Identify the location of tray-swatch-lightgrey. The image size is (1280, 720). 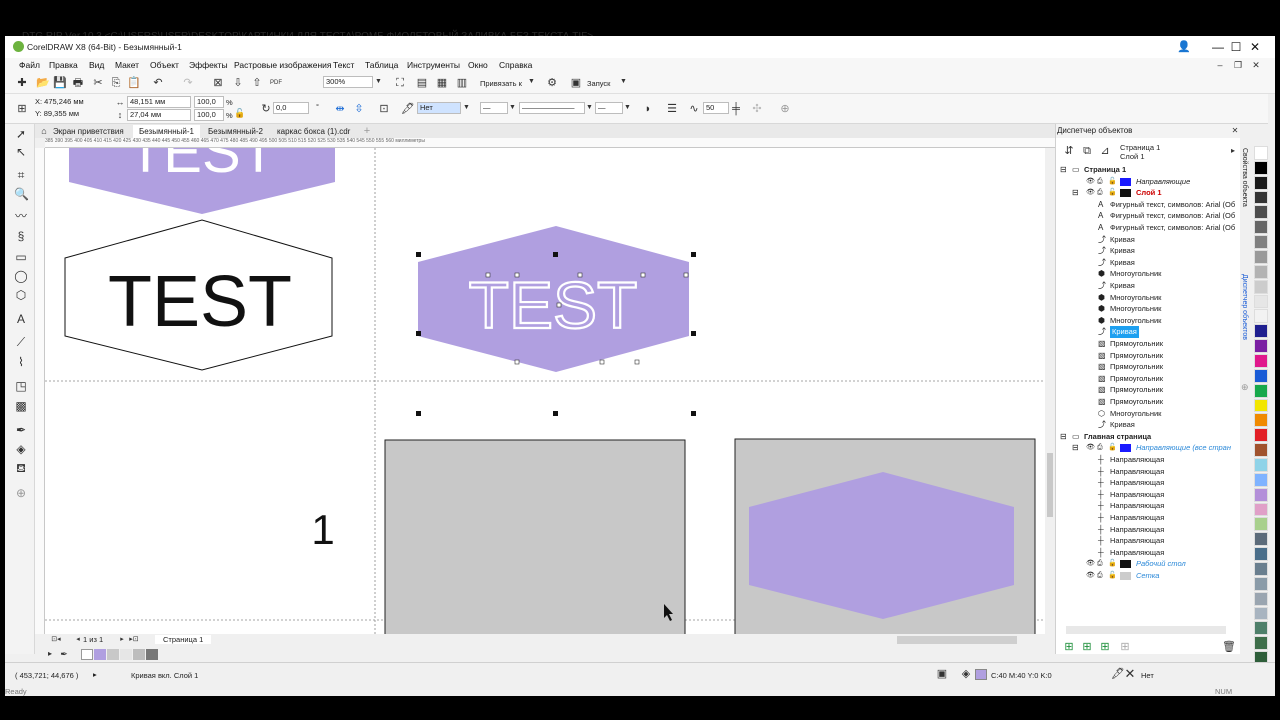
(126, 654).